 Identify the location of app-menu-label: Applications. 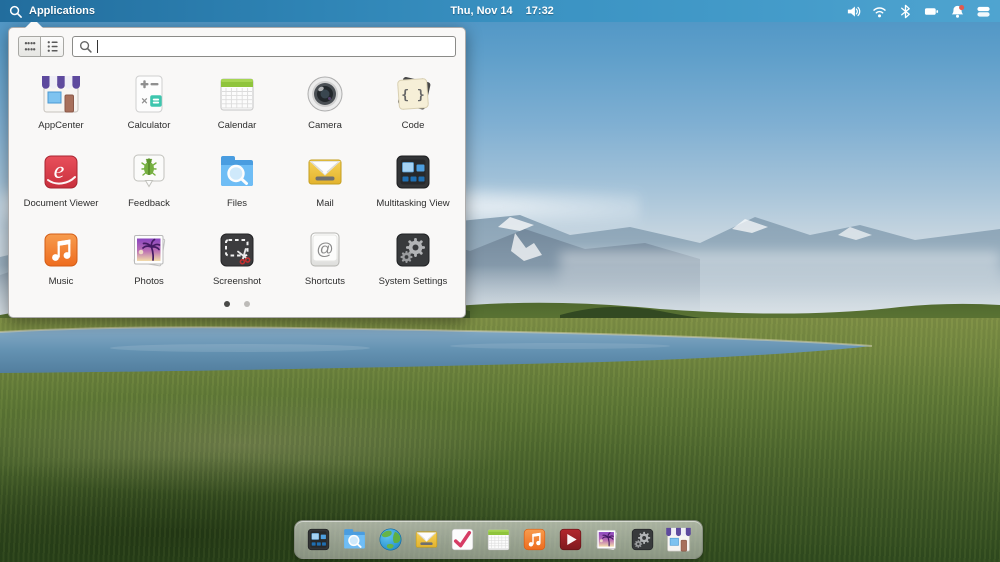
(62, 11).